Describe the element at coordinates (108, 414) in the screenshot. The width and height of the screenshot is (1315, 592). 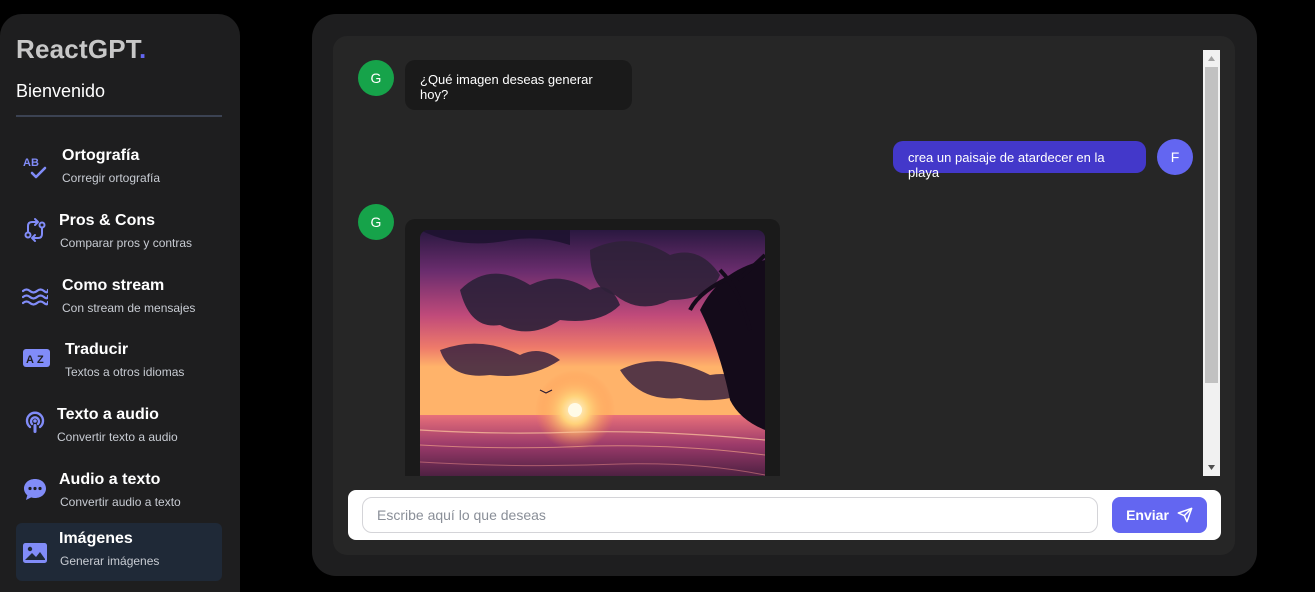
I see `sidebar-item-title: Texto a audio` at that location.